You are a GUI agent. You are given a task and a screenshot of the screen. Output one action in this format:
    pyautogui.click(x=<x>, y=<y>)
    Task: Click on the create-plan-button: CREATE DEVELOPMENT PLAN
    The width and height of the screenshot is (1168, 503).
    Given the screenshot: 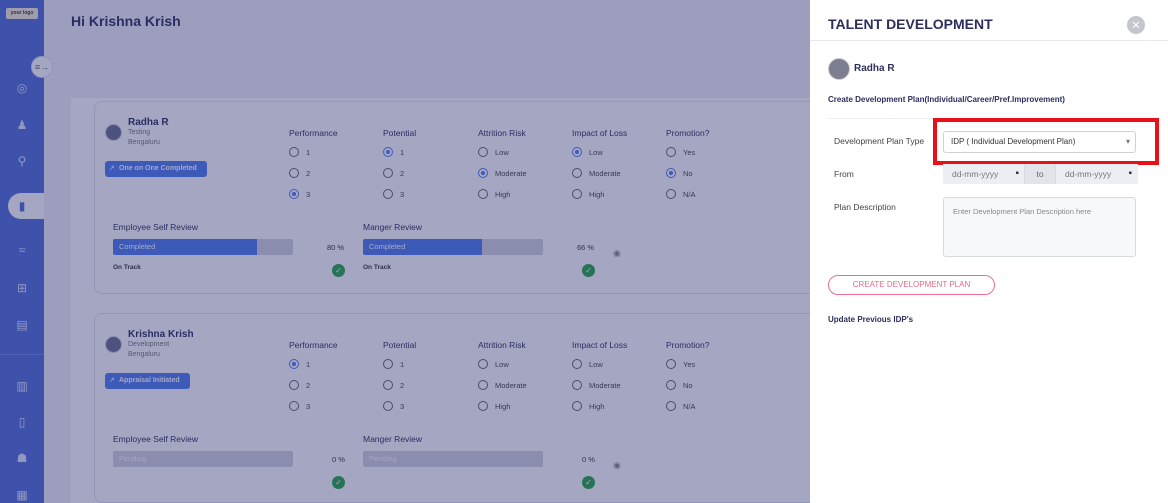 What is the action you would take?
    pyautogui.click(x=911, y=285)
    